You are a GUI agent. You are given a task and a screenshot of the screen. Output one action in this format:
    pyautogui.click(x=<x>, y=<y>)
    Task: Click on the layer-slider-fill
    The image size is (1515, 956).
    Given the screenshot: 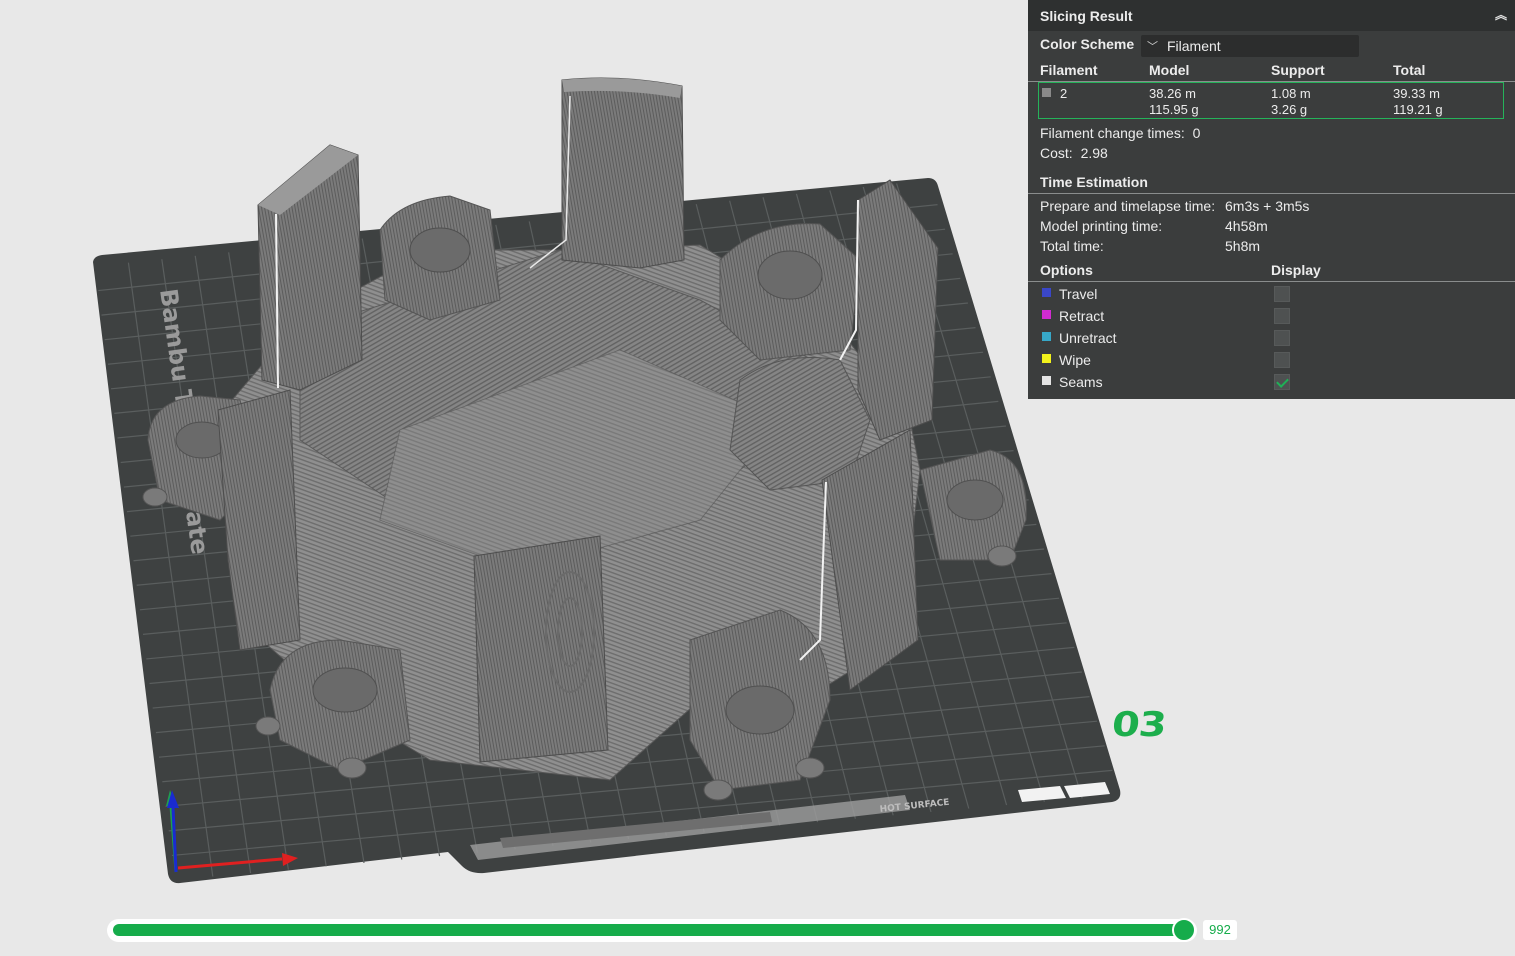 What is the action you would take?
    pyautogui.click(x=648, y=930)
    